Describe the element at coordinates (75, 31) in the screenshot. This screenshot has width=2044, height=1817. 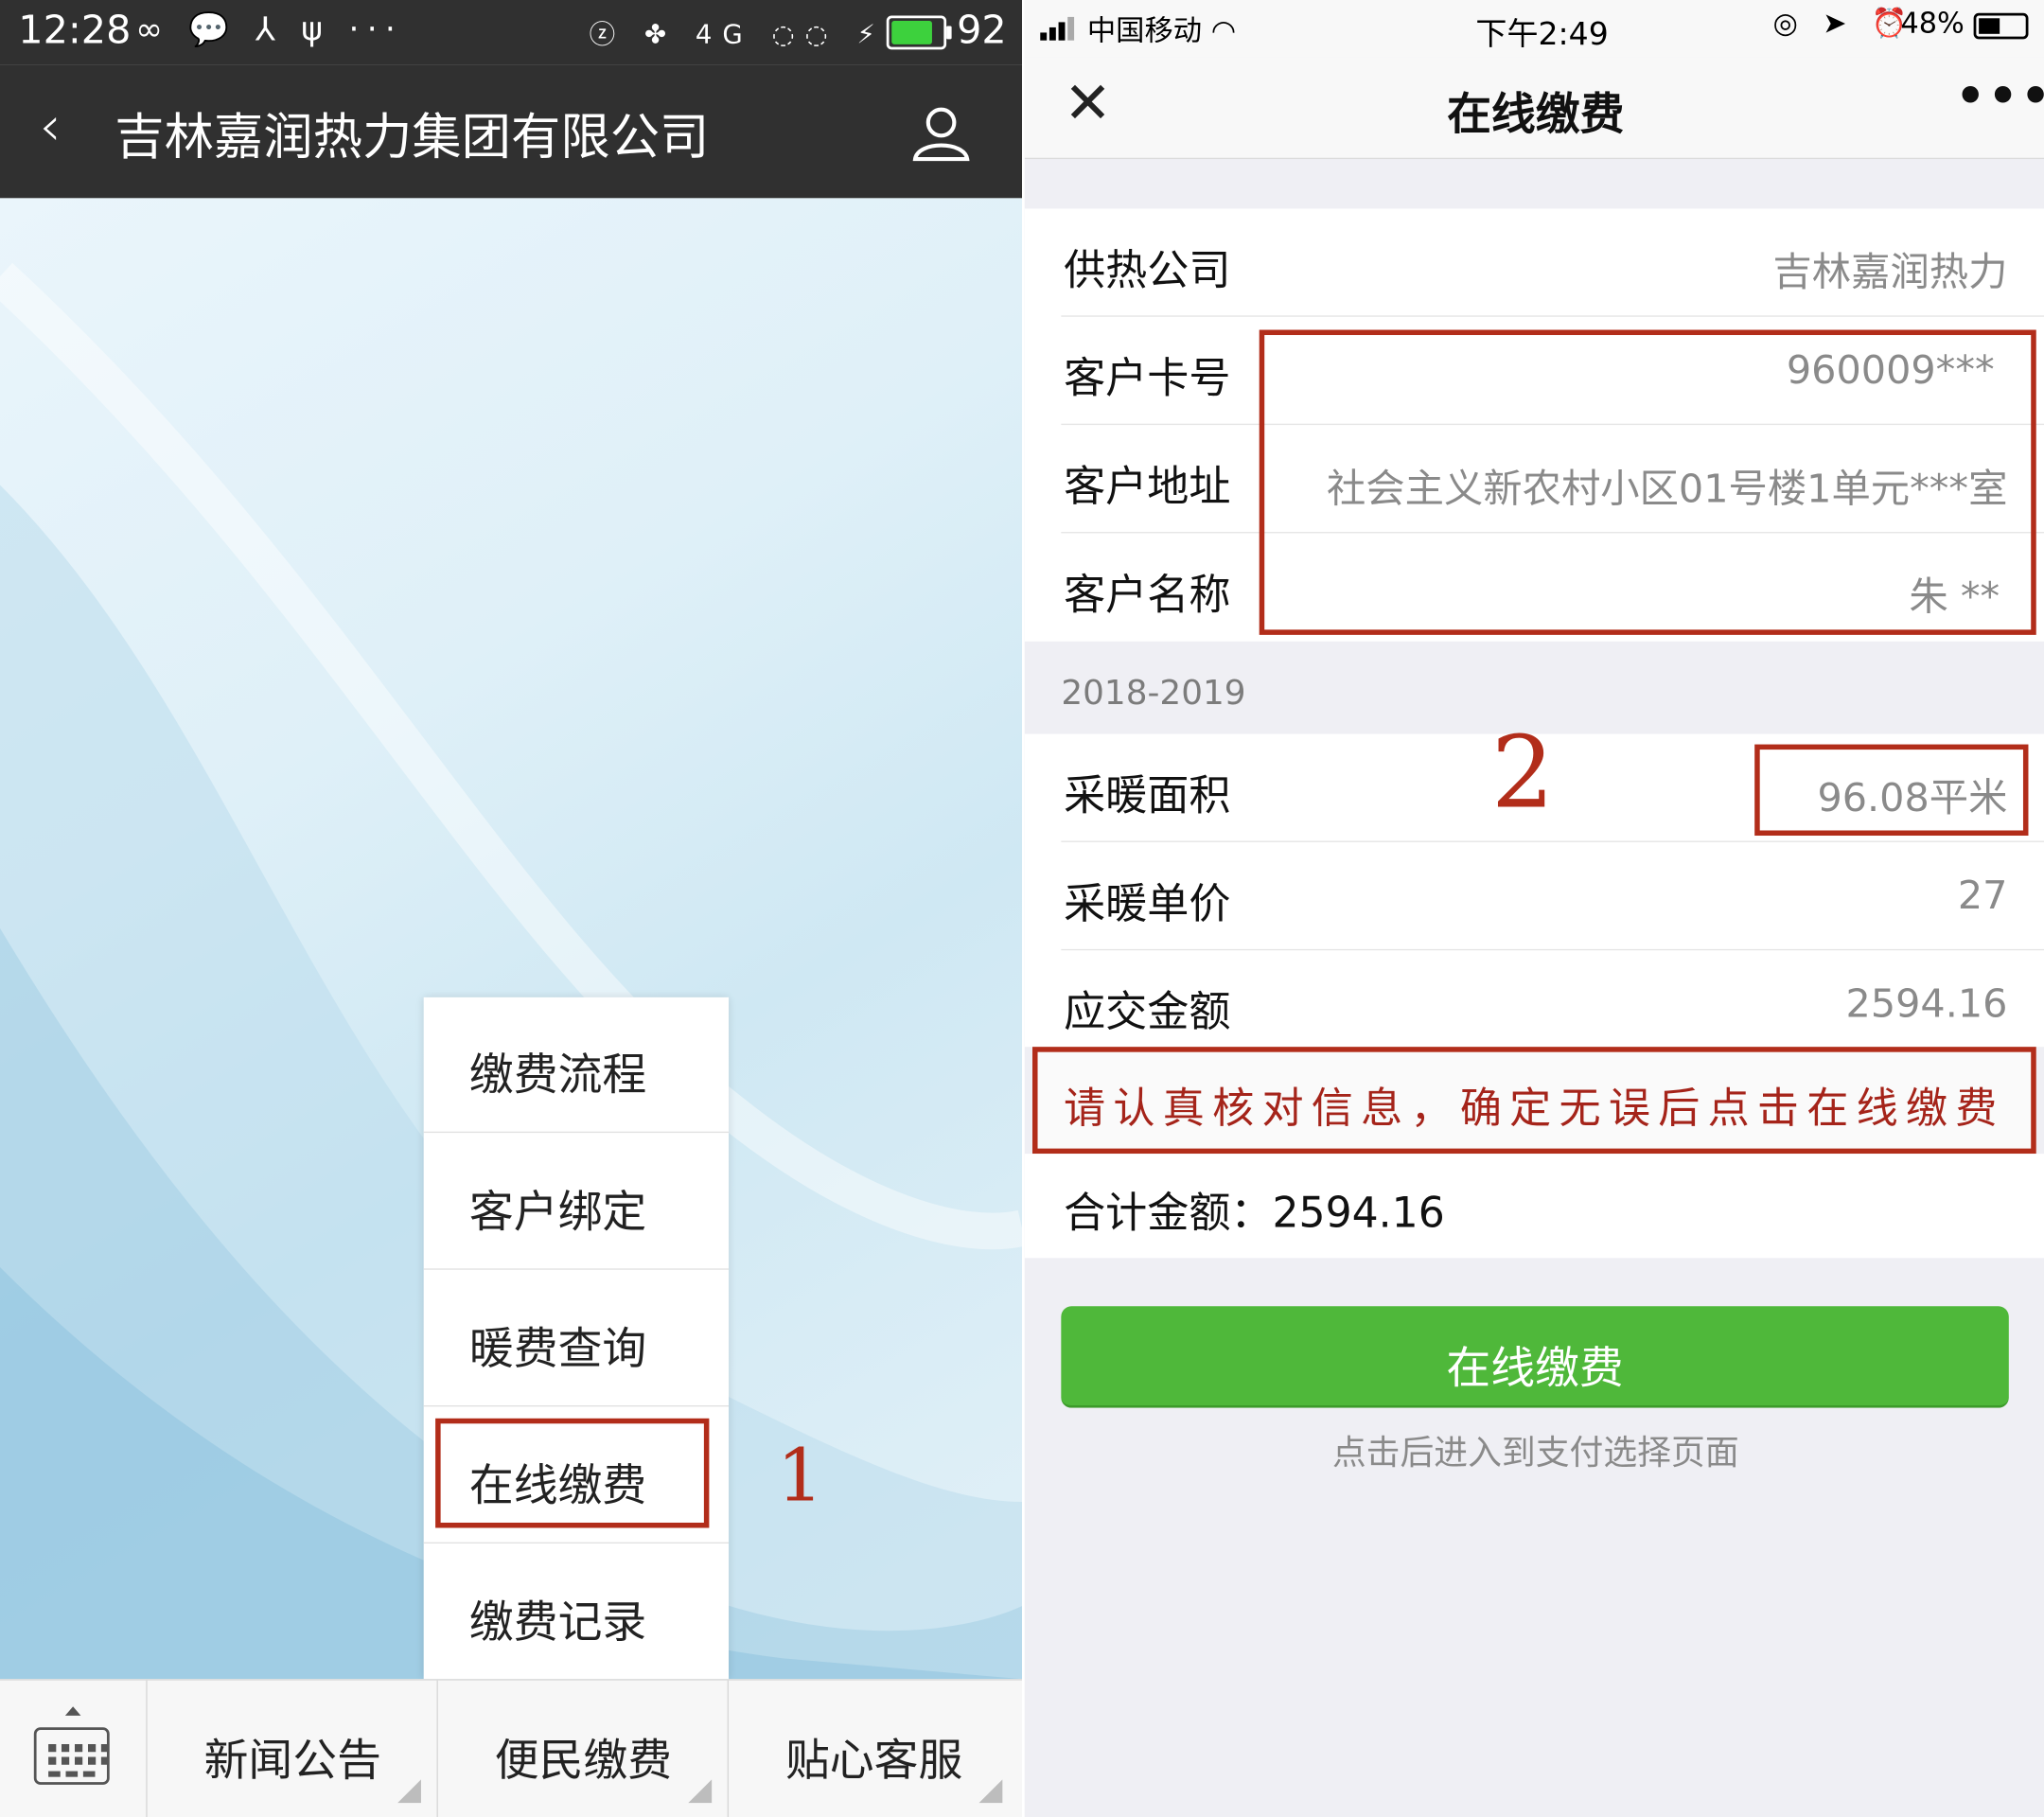
I see `status-time: 12:28` at that location.